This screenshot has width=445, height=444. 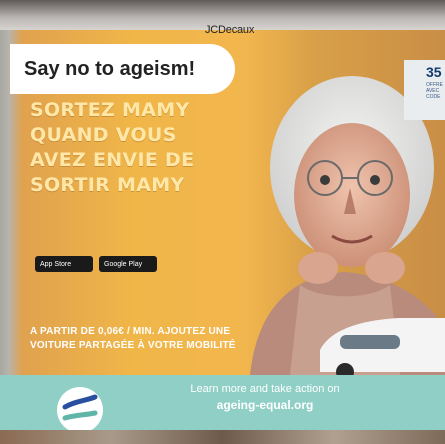 I want to click on headline-line: SORTIR MAMY, so click(x=107, y=185).